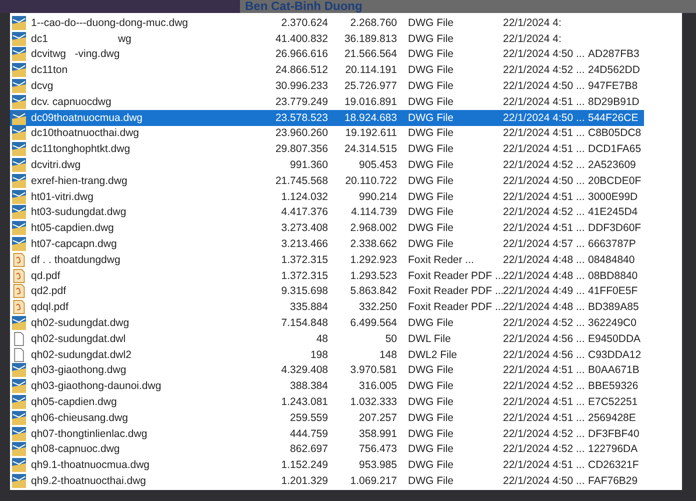 The image size is (696, 501). What do you see at coordinates (76, 260) in the screenshot?
I see `file-name: df . . thoatdungdwg` at bounding box center [76, 260].